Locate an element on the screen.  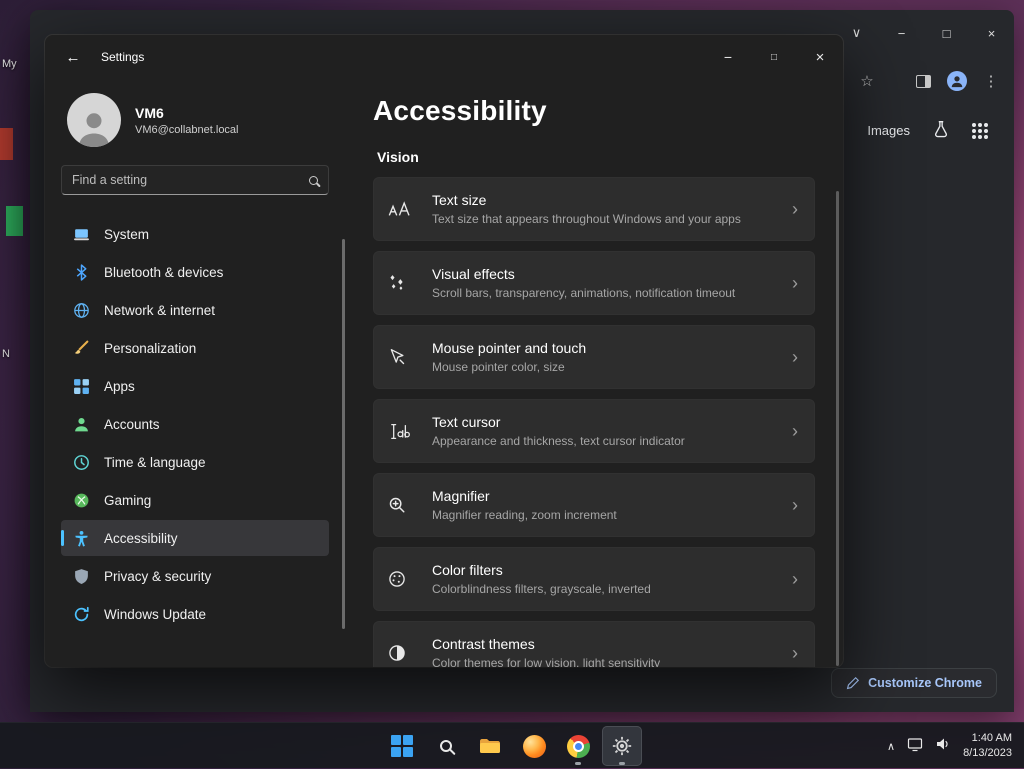
settings-search-box is located at coordinates (195, 180).